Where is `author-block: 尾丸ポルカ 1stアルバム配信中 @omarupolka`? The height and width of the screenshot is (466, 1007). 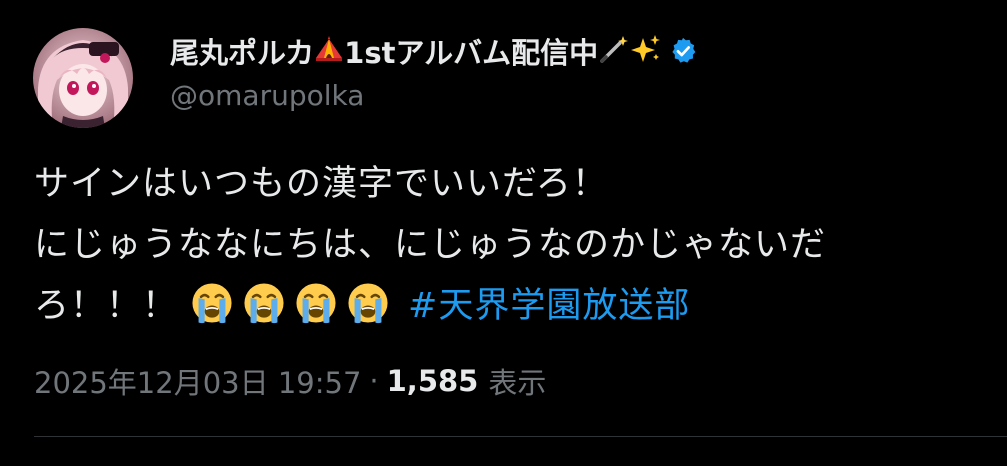 author-block: 尾丸ポルカ 1stアルバム配信中 @omarupolka is located at coordinates (434, 76).